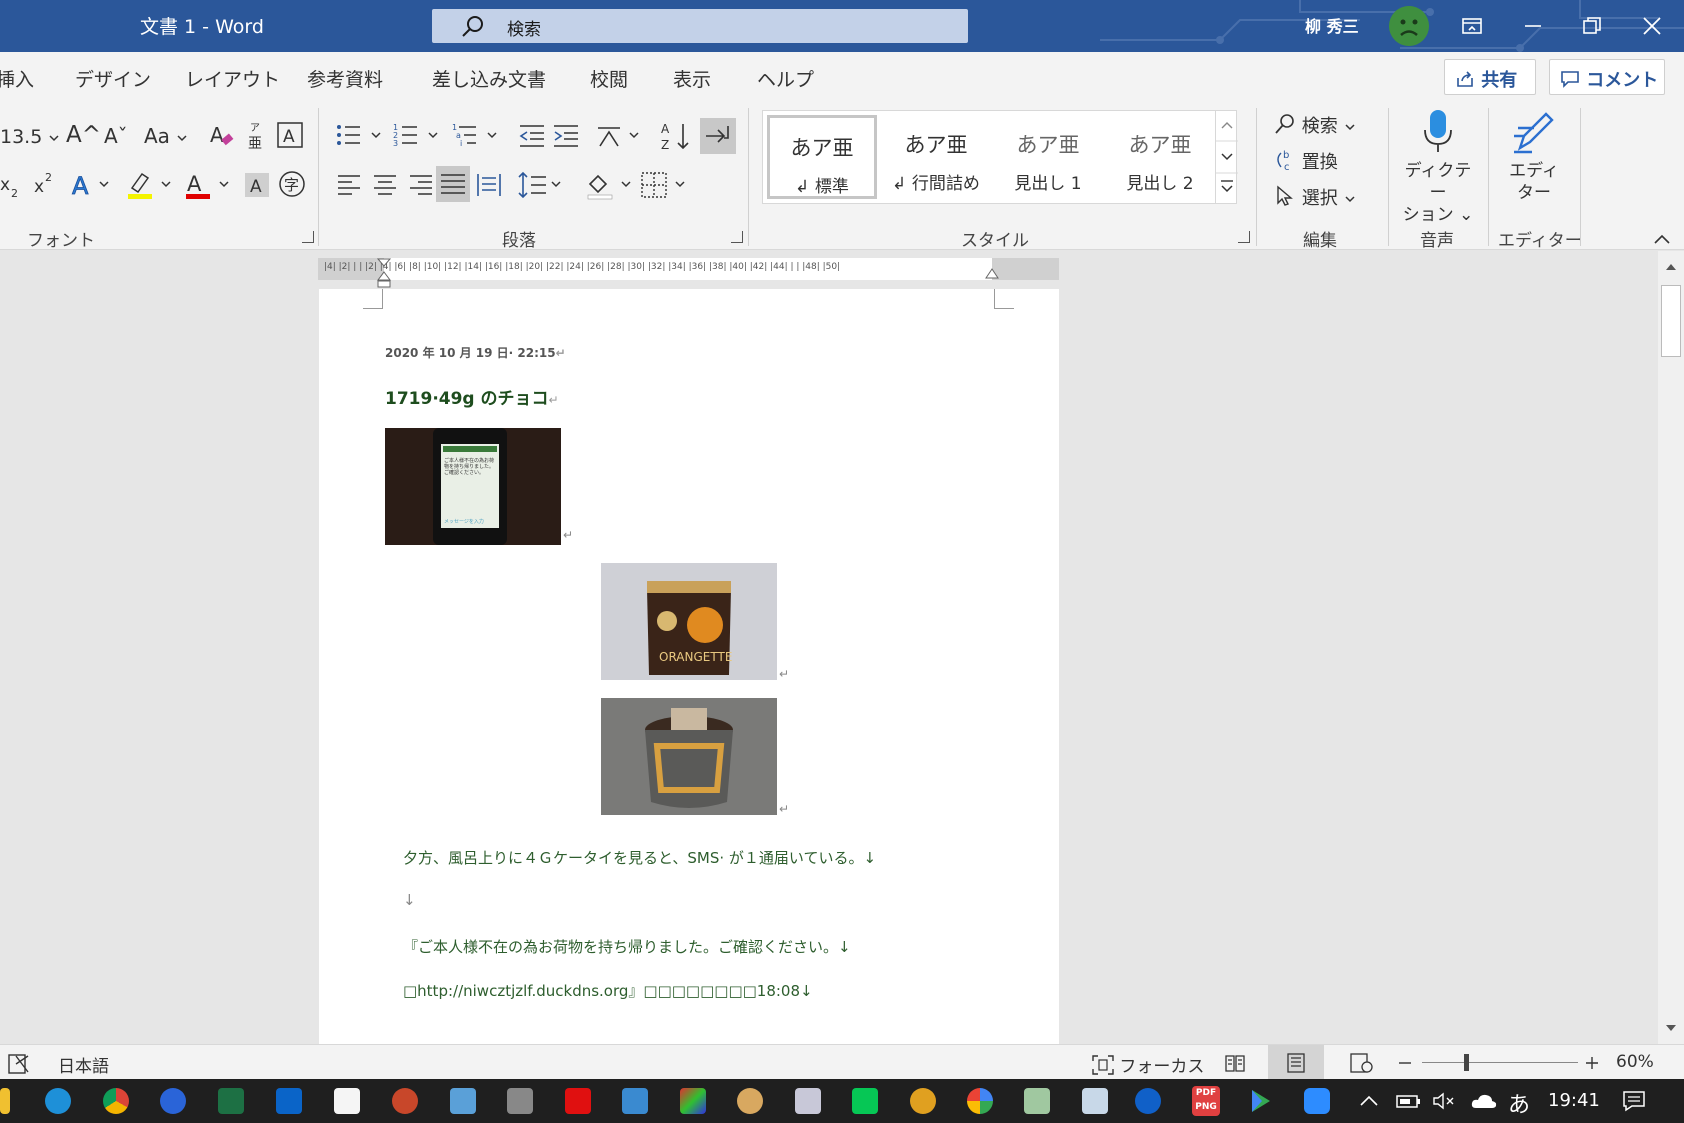 The image size is (1684, 1123). What do you see at coordinates (695, 622) in the screenshot?
I see `chocolate-package-photo: ORANGETTE ↵` at bounding box center [695, 622].